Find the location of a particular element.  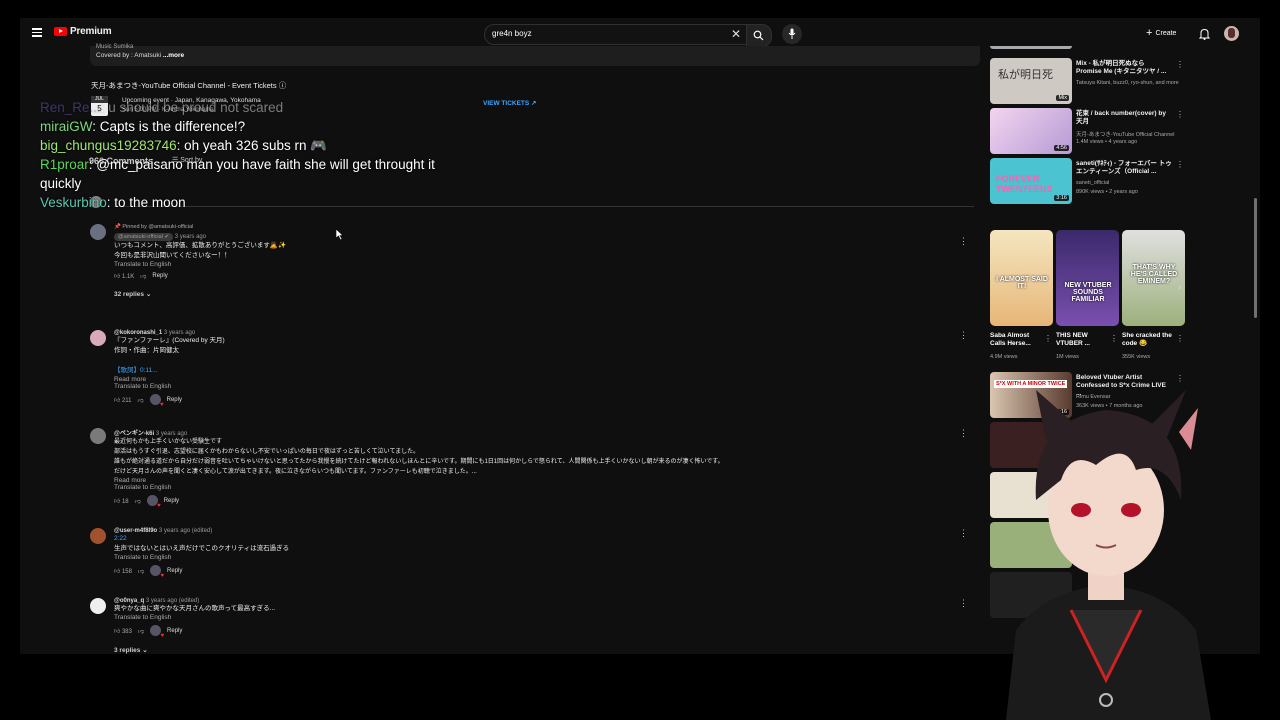

info-icon: ⓘ is located at coordinates (283, 85).